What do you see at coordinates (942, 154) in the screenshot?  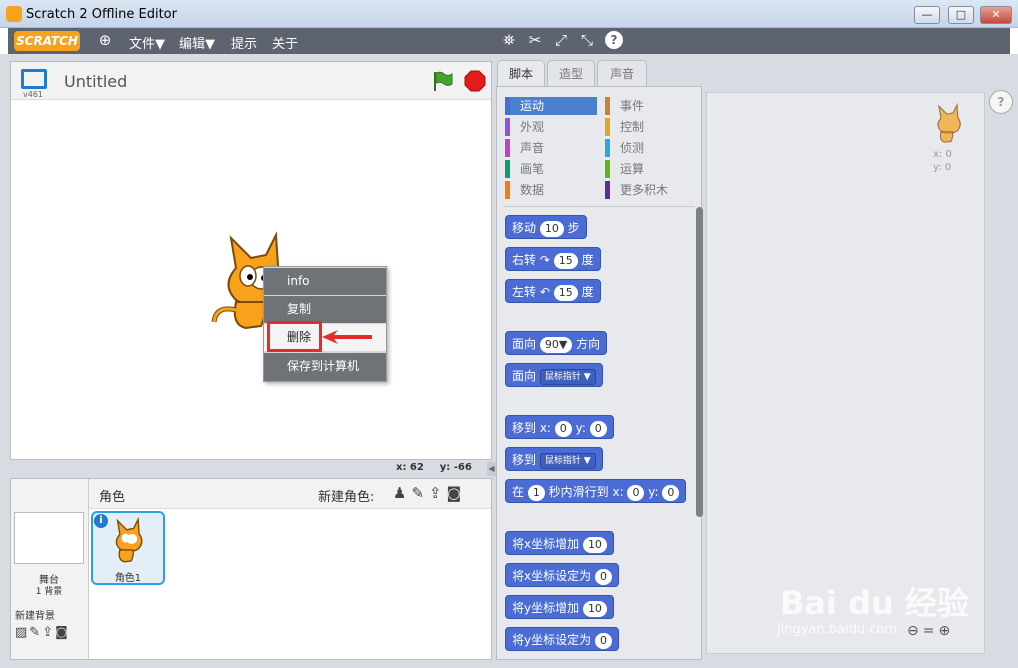 I see `sprite-x-readout: x: 0` at bounding box center [942, 154].